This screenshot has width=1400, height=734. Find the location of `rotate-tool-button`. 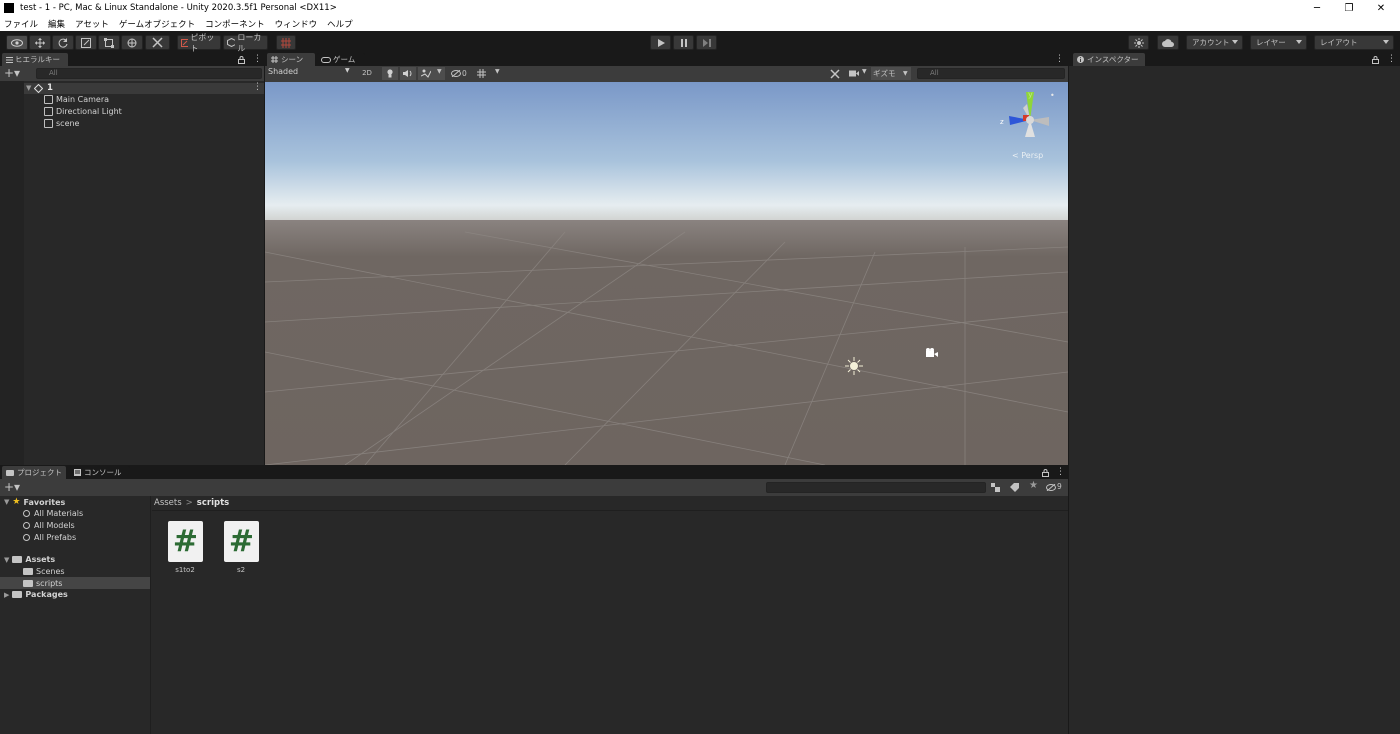

rotate-tool-button is located at coordinates (63, 42).